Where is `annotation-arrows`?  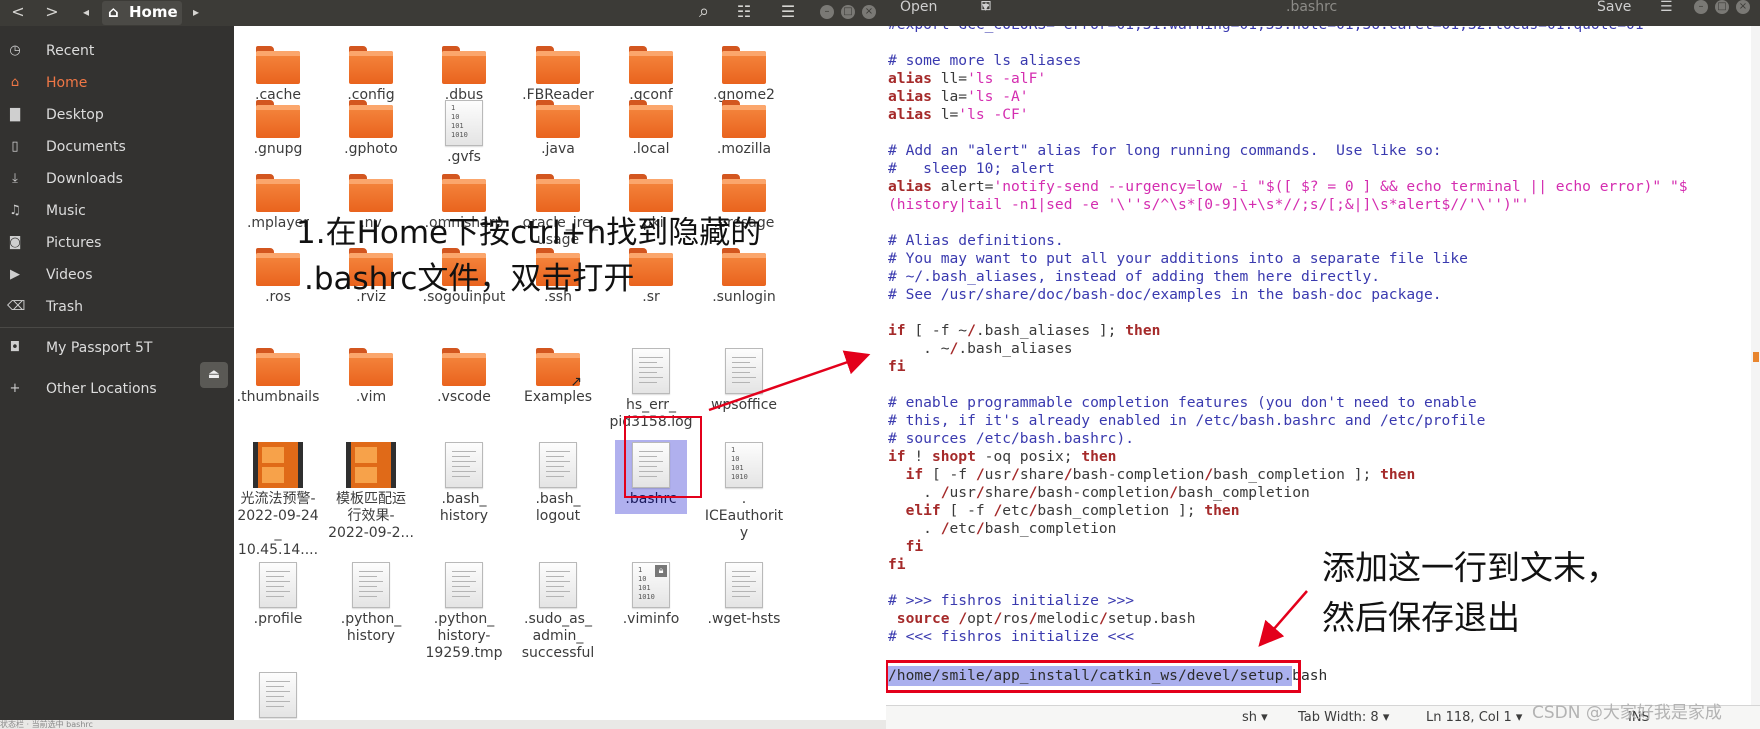
annotation-arrows is located at coordinates (1008, 498).